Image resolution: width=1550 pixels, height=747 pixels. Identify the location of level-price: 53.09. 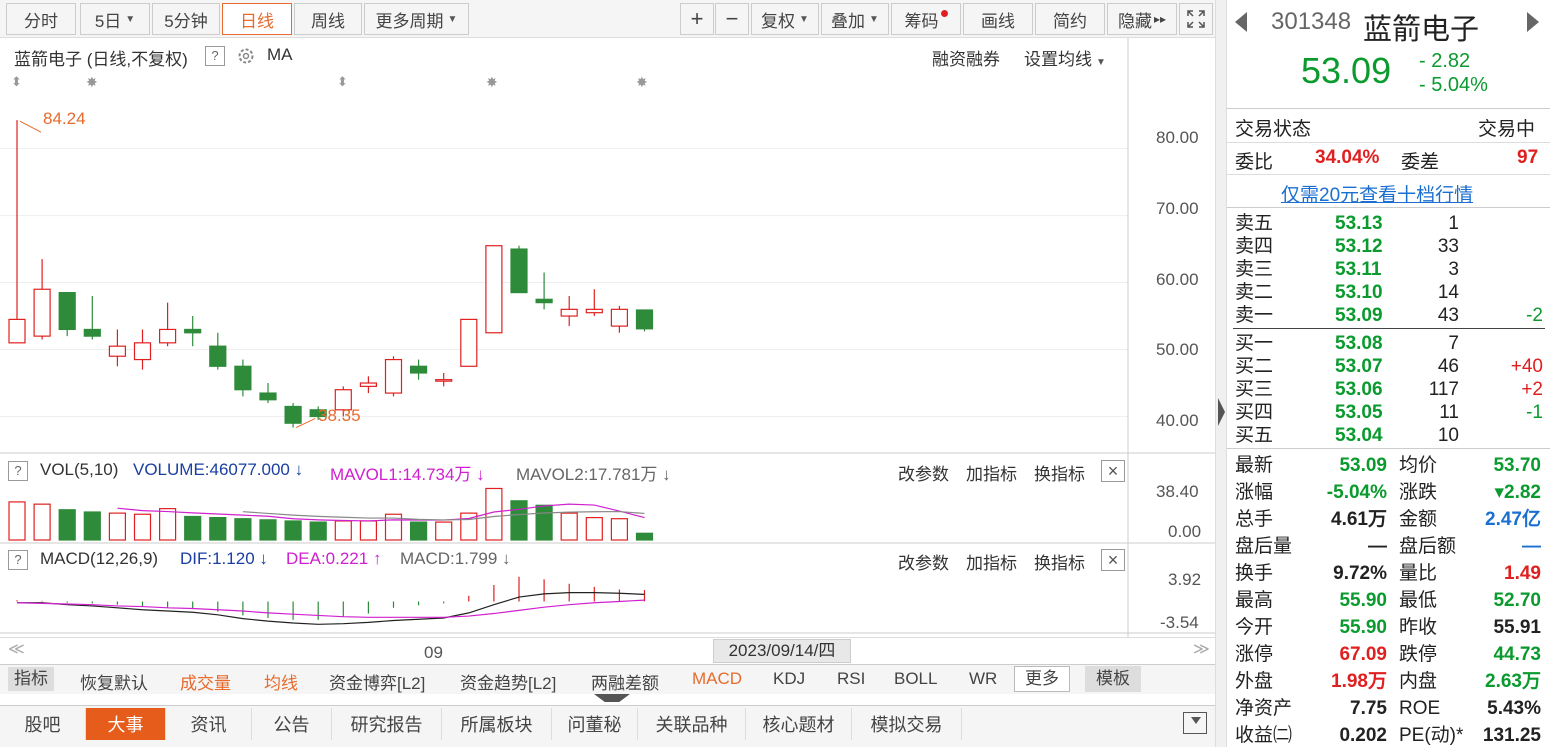
(1359, 315).